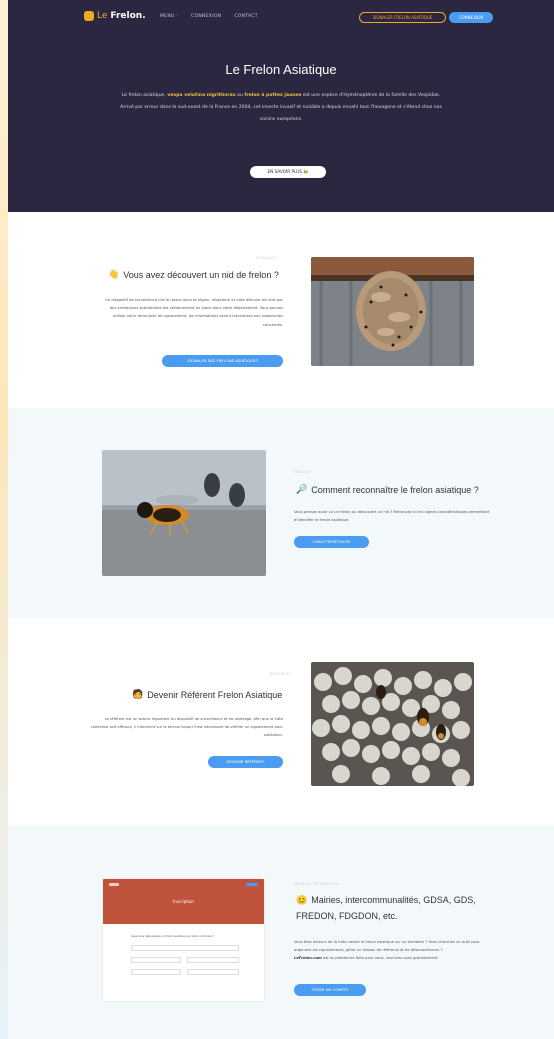  Describe the element at coordinates (201, 274) in the screenshot. I see `section-title-text: Vous avez découvert un nid de frelon ?` at that location.